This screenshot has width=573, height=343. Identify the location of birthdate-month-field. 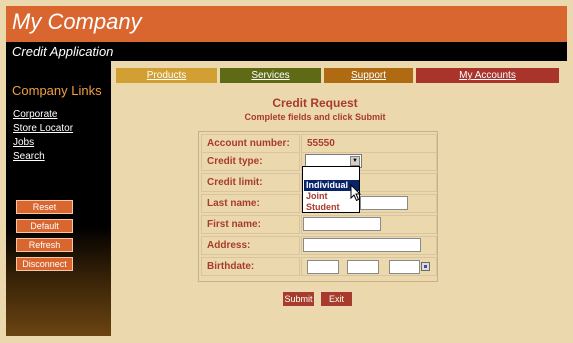
(323, 267).